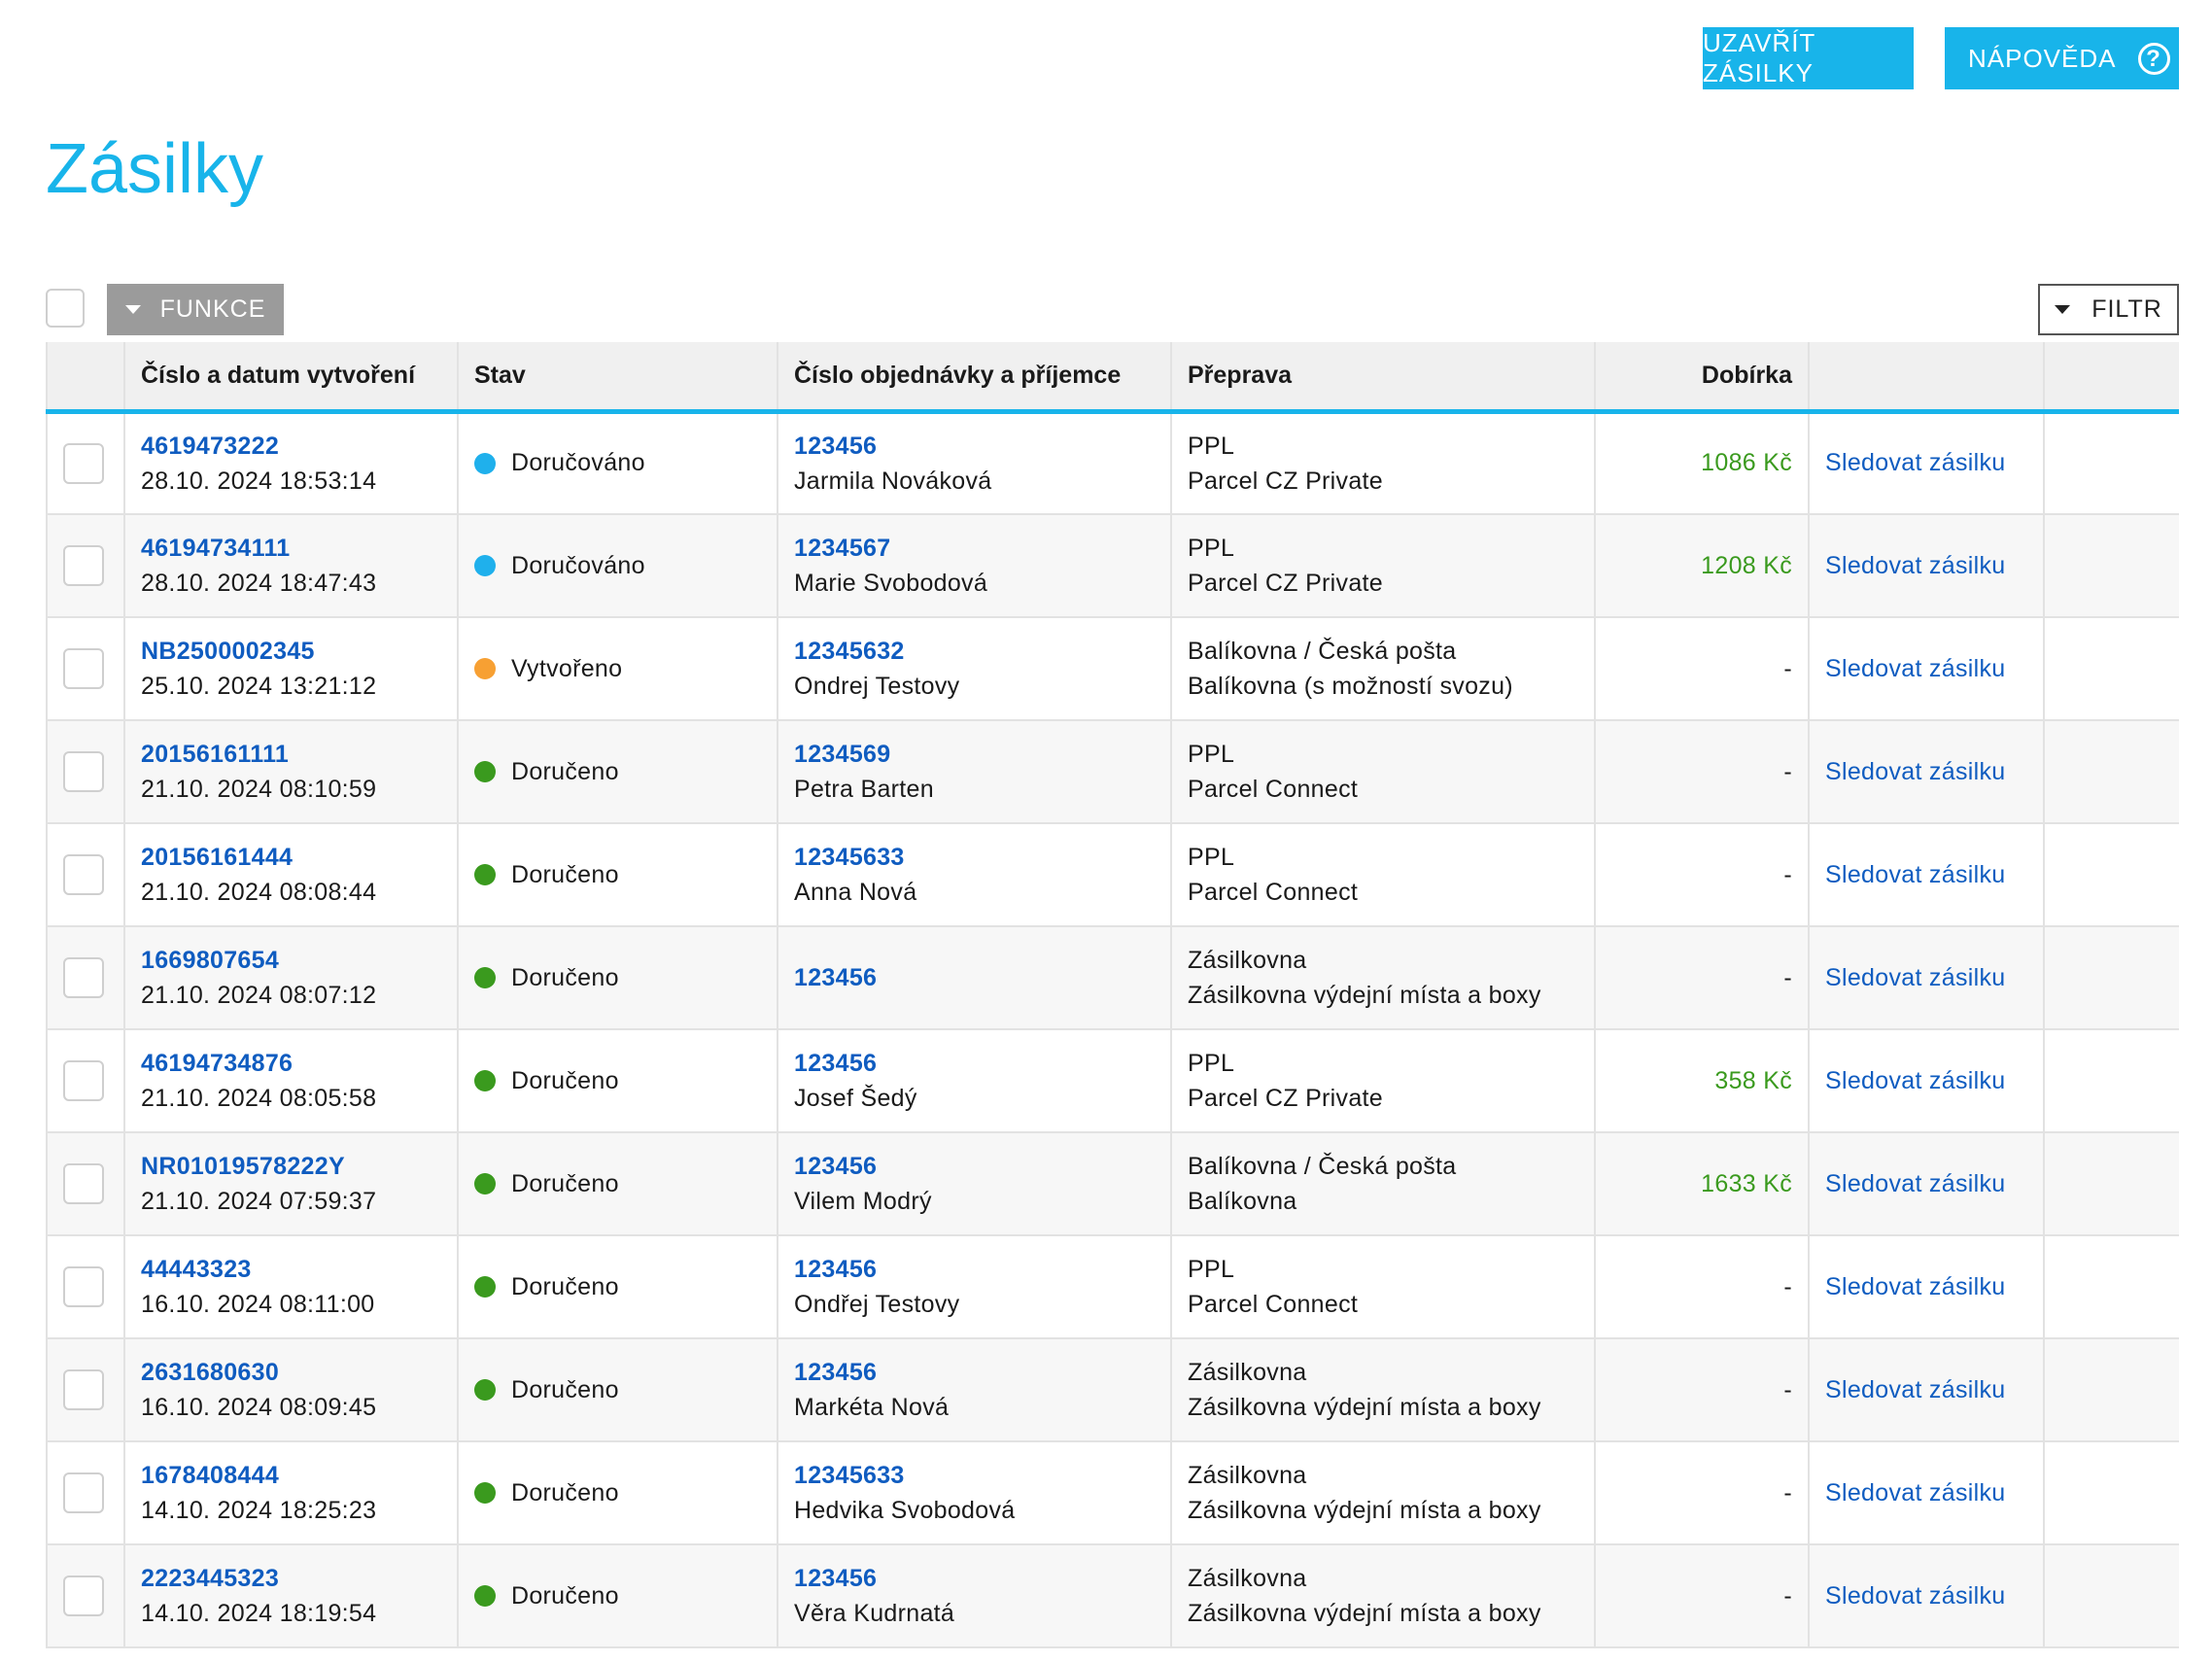 This screenshot has width=2212, height=1662. Describe the element at coordinates (291, 1063) in the screenshot. I see `shipment-number-link: 46194734876` at that location.